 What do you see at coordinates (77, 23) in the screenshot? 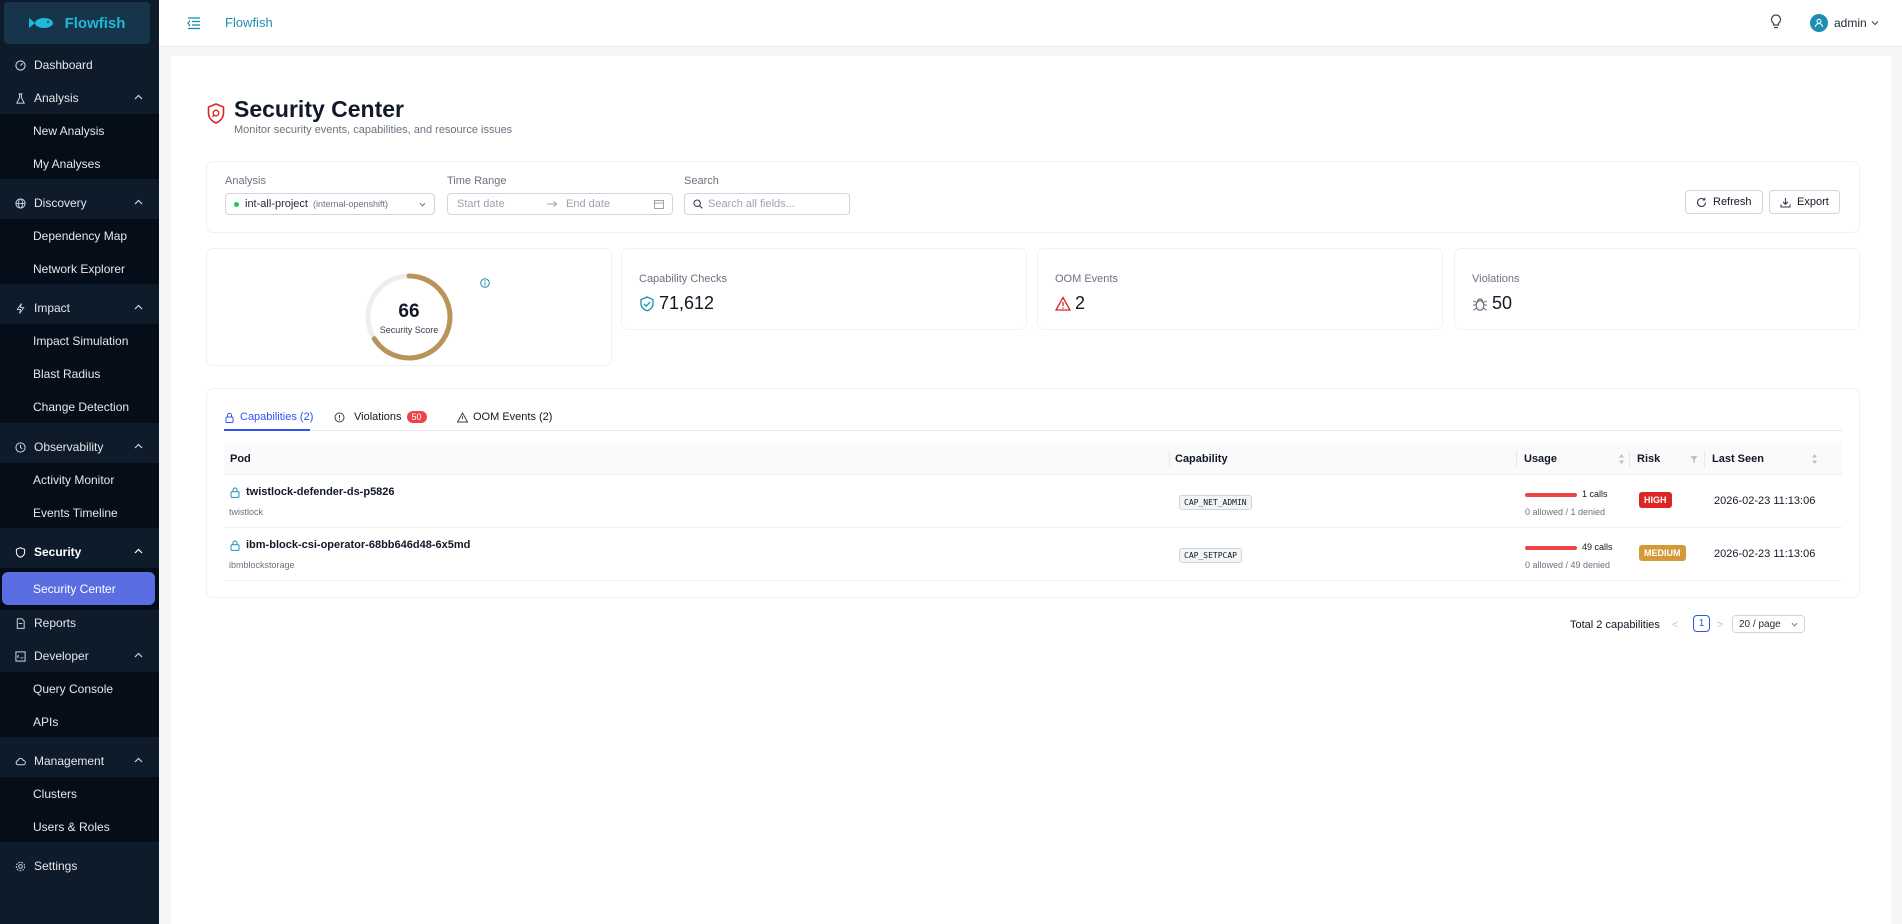
I see `logo: Flowfish` at bounding box center [77, 23].